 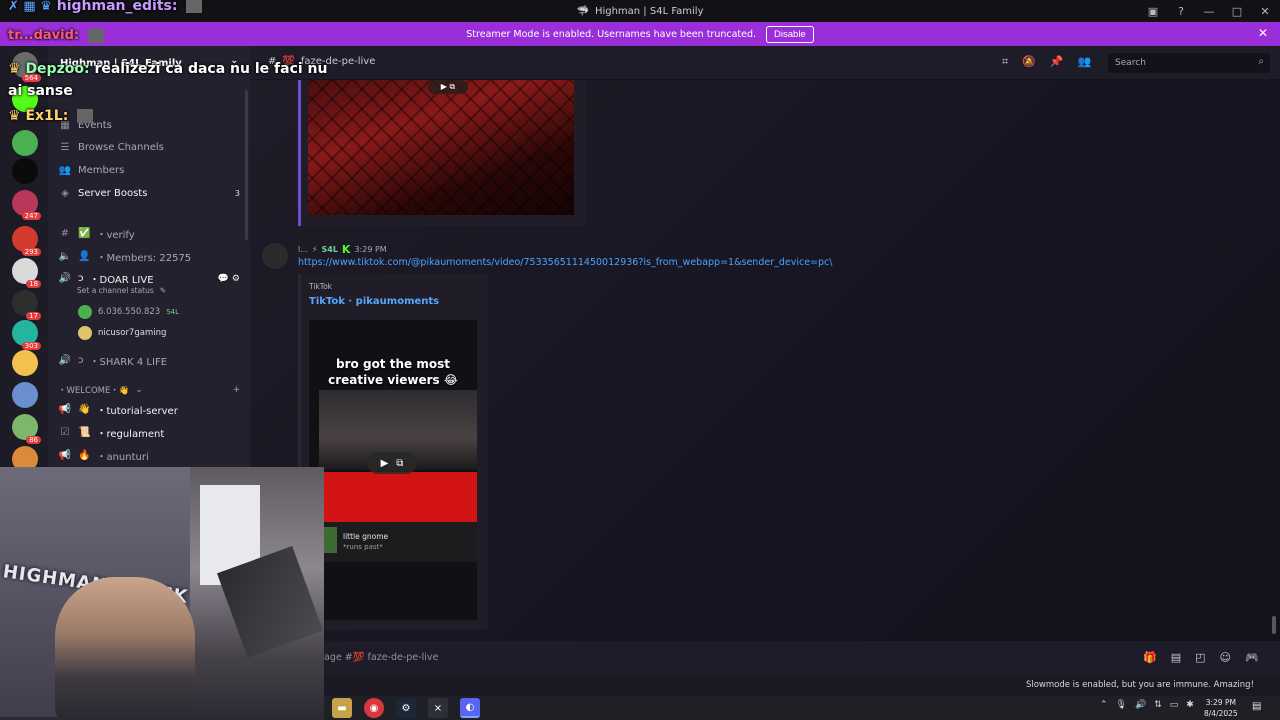 What do you see at coordinates (33, 440) in the screenshot?
I see `server-badge: 86` at bounding box center [33, 440].